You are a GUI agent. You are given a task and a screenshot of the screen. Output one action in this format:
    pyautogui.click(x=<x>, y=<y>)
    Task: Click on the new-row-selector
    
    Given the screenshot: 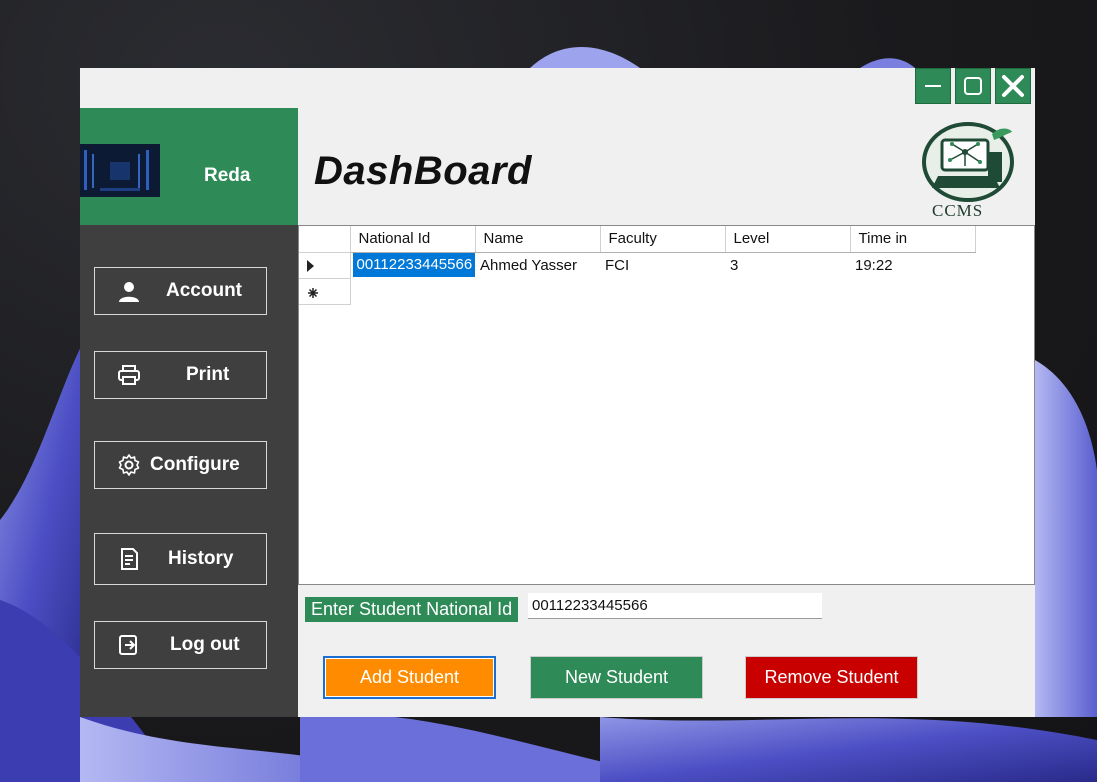 What is the action you would take?
    pyautogui.click(x=325, y=291)
    